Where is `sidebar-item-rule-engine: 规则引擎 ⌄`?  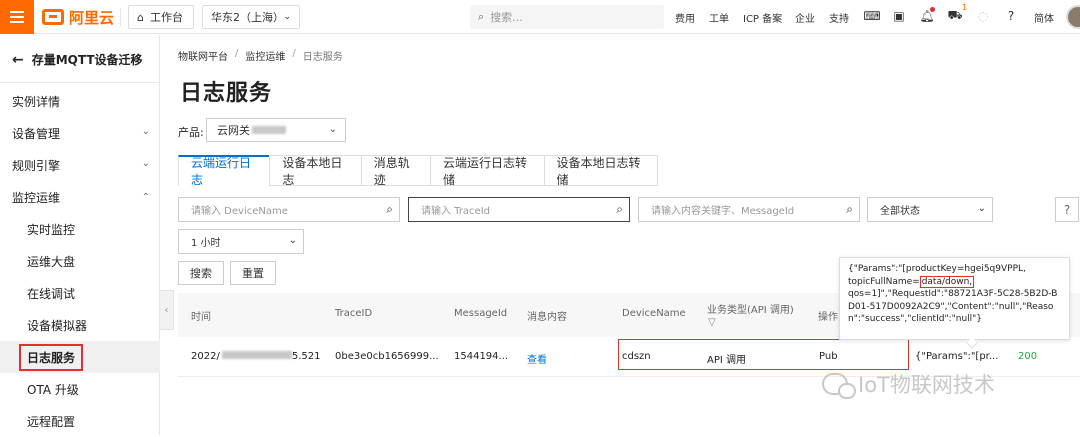 sidebar-item-rule-engine: 规则引擎 ⌄ is located at coordinates (80, 165).